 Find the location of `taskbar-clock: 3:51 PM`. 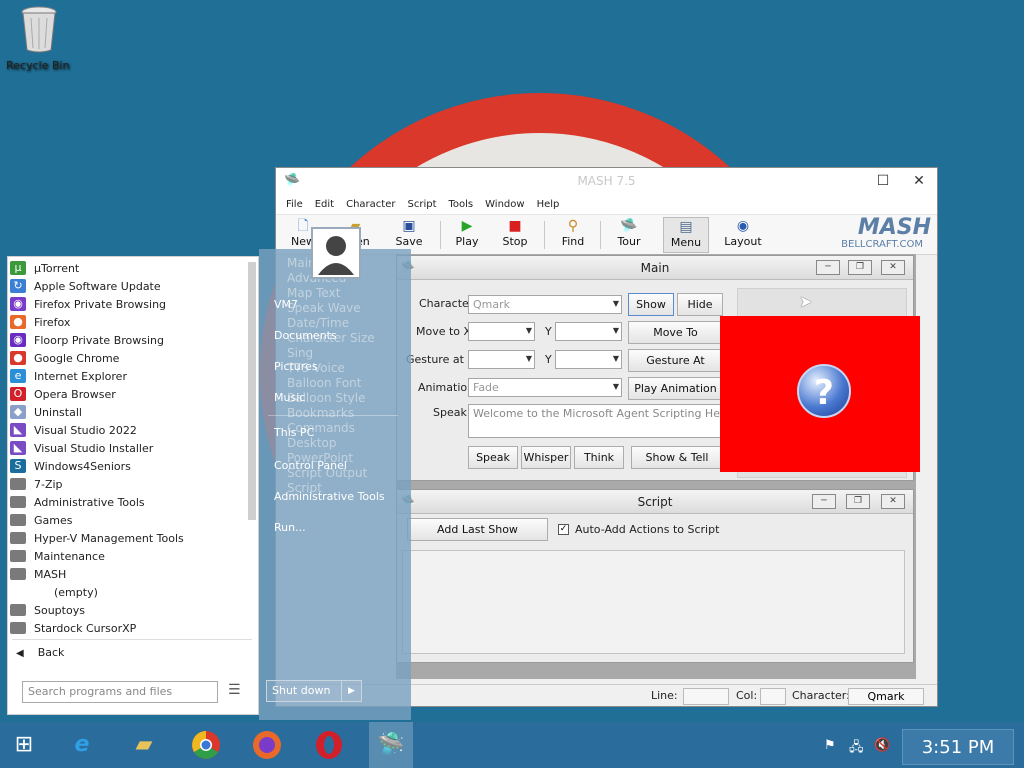

taskbar-clock: 3:51 PM is located at coordinates (958, 747).